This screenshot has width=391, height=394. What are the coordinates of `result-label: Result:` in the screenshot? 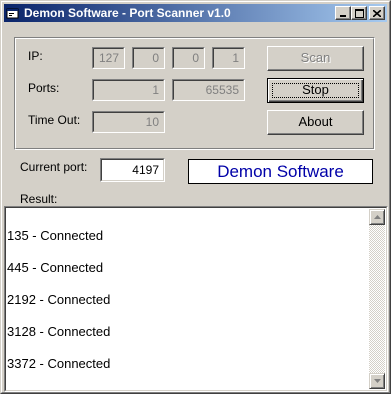 It's located at (39, 199).